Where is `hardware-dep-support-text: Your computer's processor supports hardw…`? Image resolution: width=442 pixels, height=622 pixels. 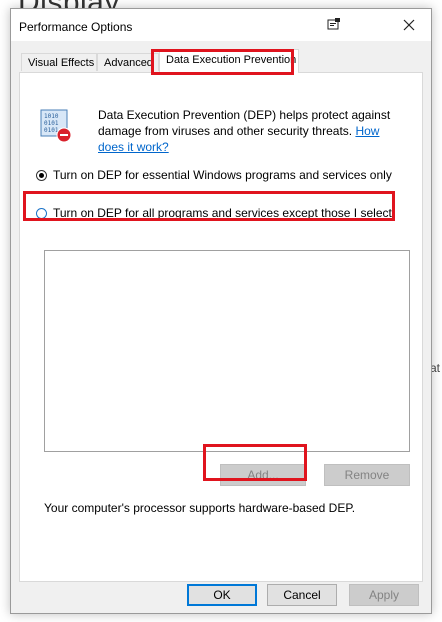 hardware-dep-support-text: Your computer's processor supports hardw… is located at coordinates (200, 508).